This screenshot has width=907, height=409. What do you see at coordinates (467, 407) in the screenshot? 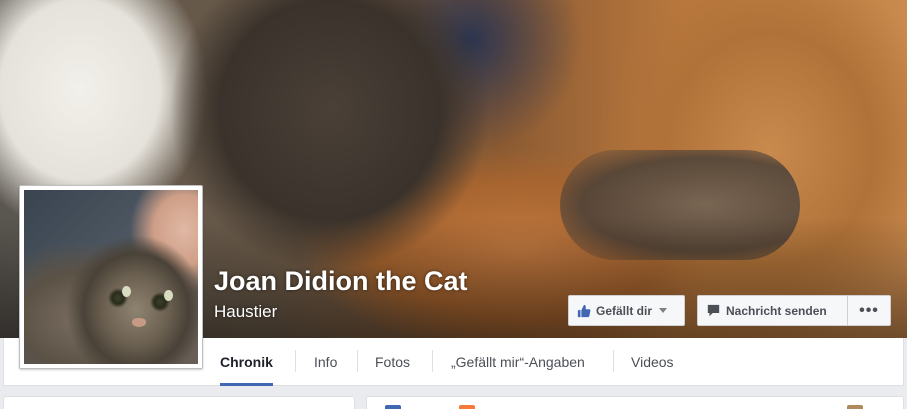
I see `photo-icon` at bounding box center [467, 407].